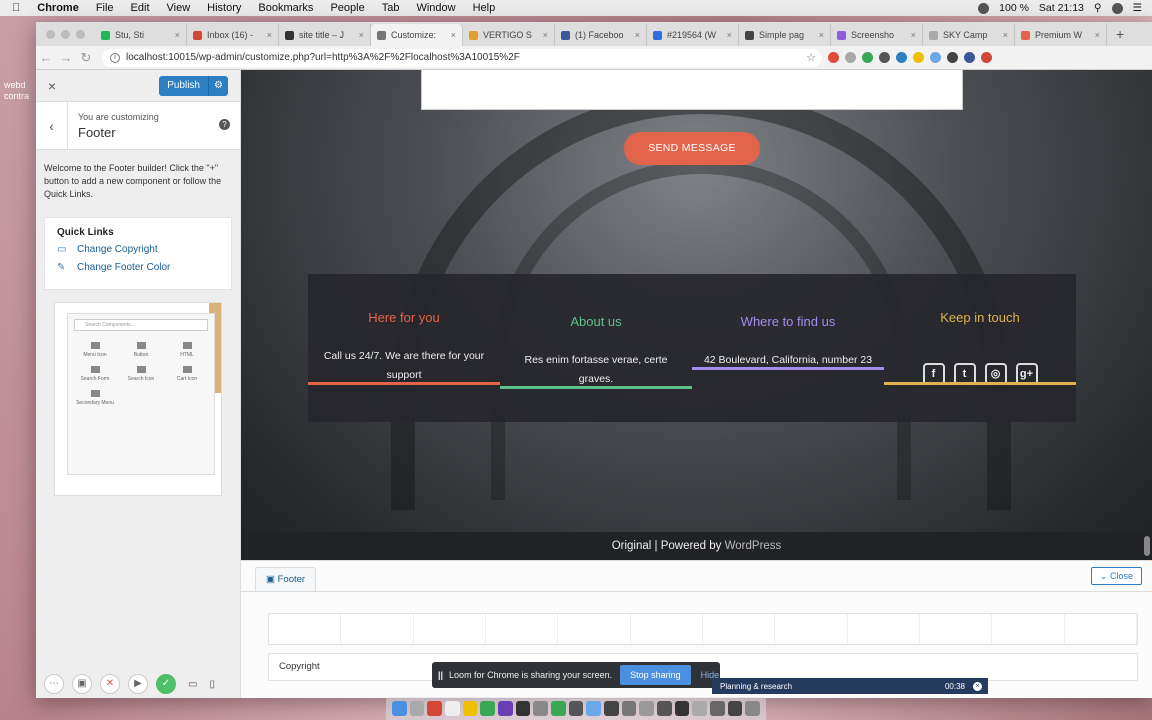  Describe the element at coordinates (655, 675) in the screenshot. I see `stop-sharing-button: Stop sharing` at that location.